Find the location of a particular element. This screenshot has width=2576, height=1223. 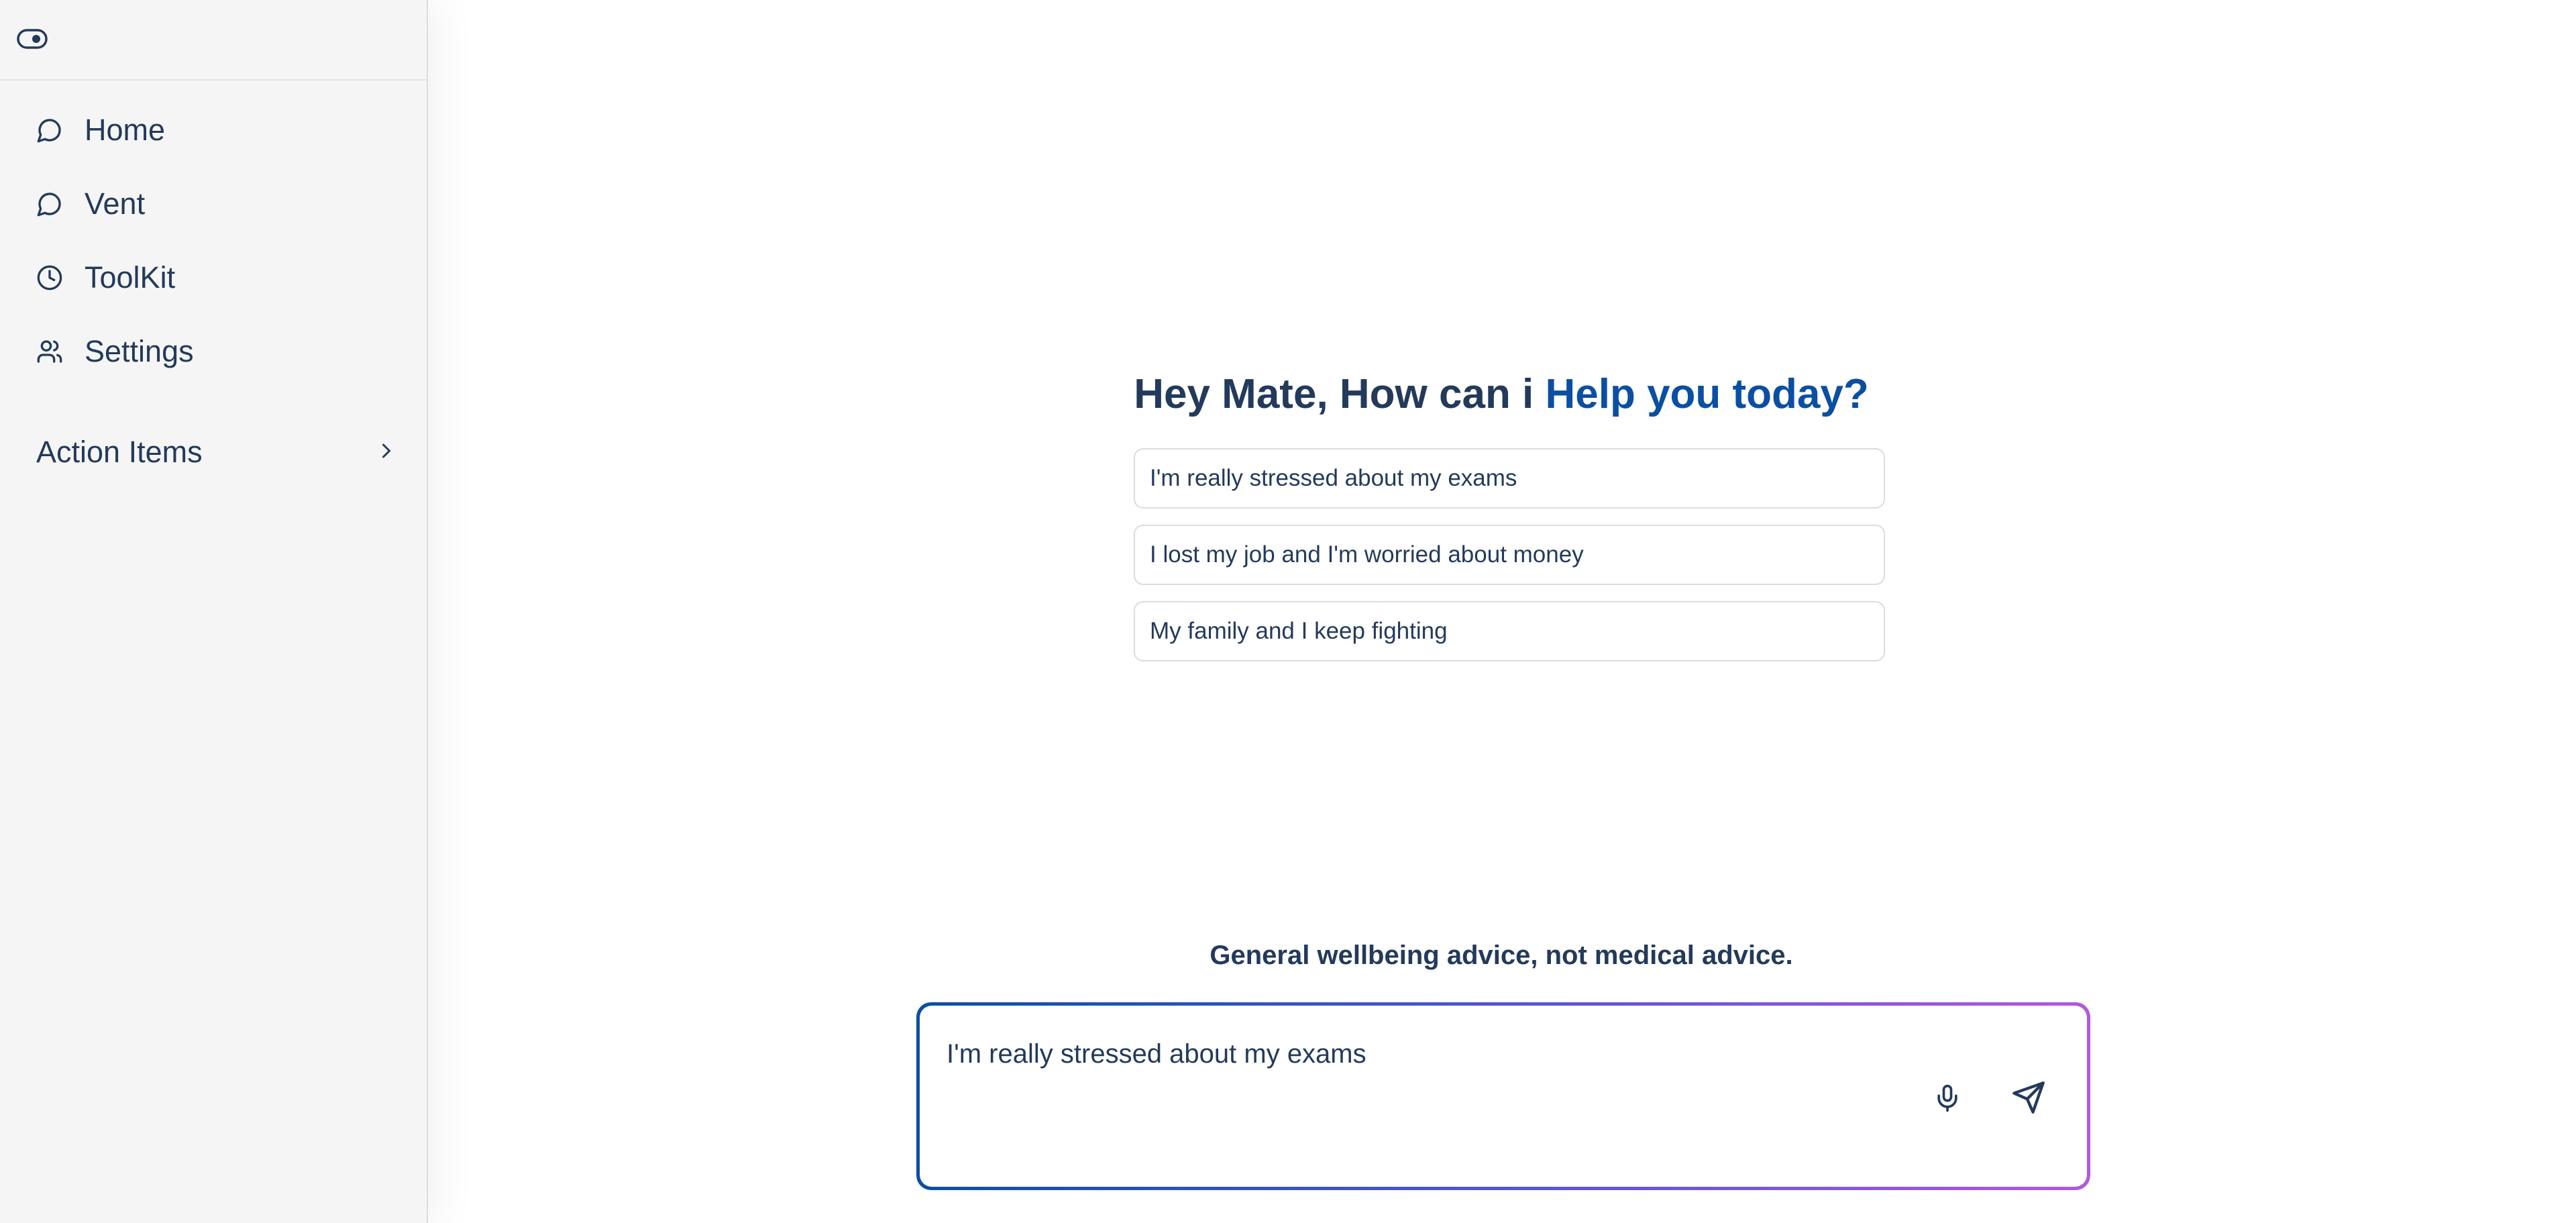

sidebar-item-label: ToolKit is located at coordinates (130, 277).